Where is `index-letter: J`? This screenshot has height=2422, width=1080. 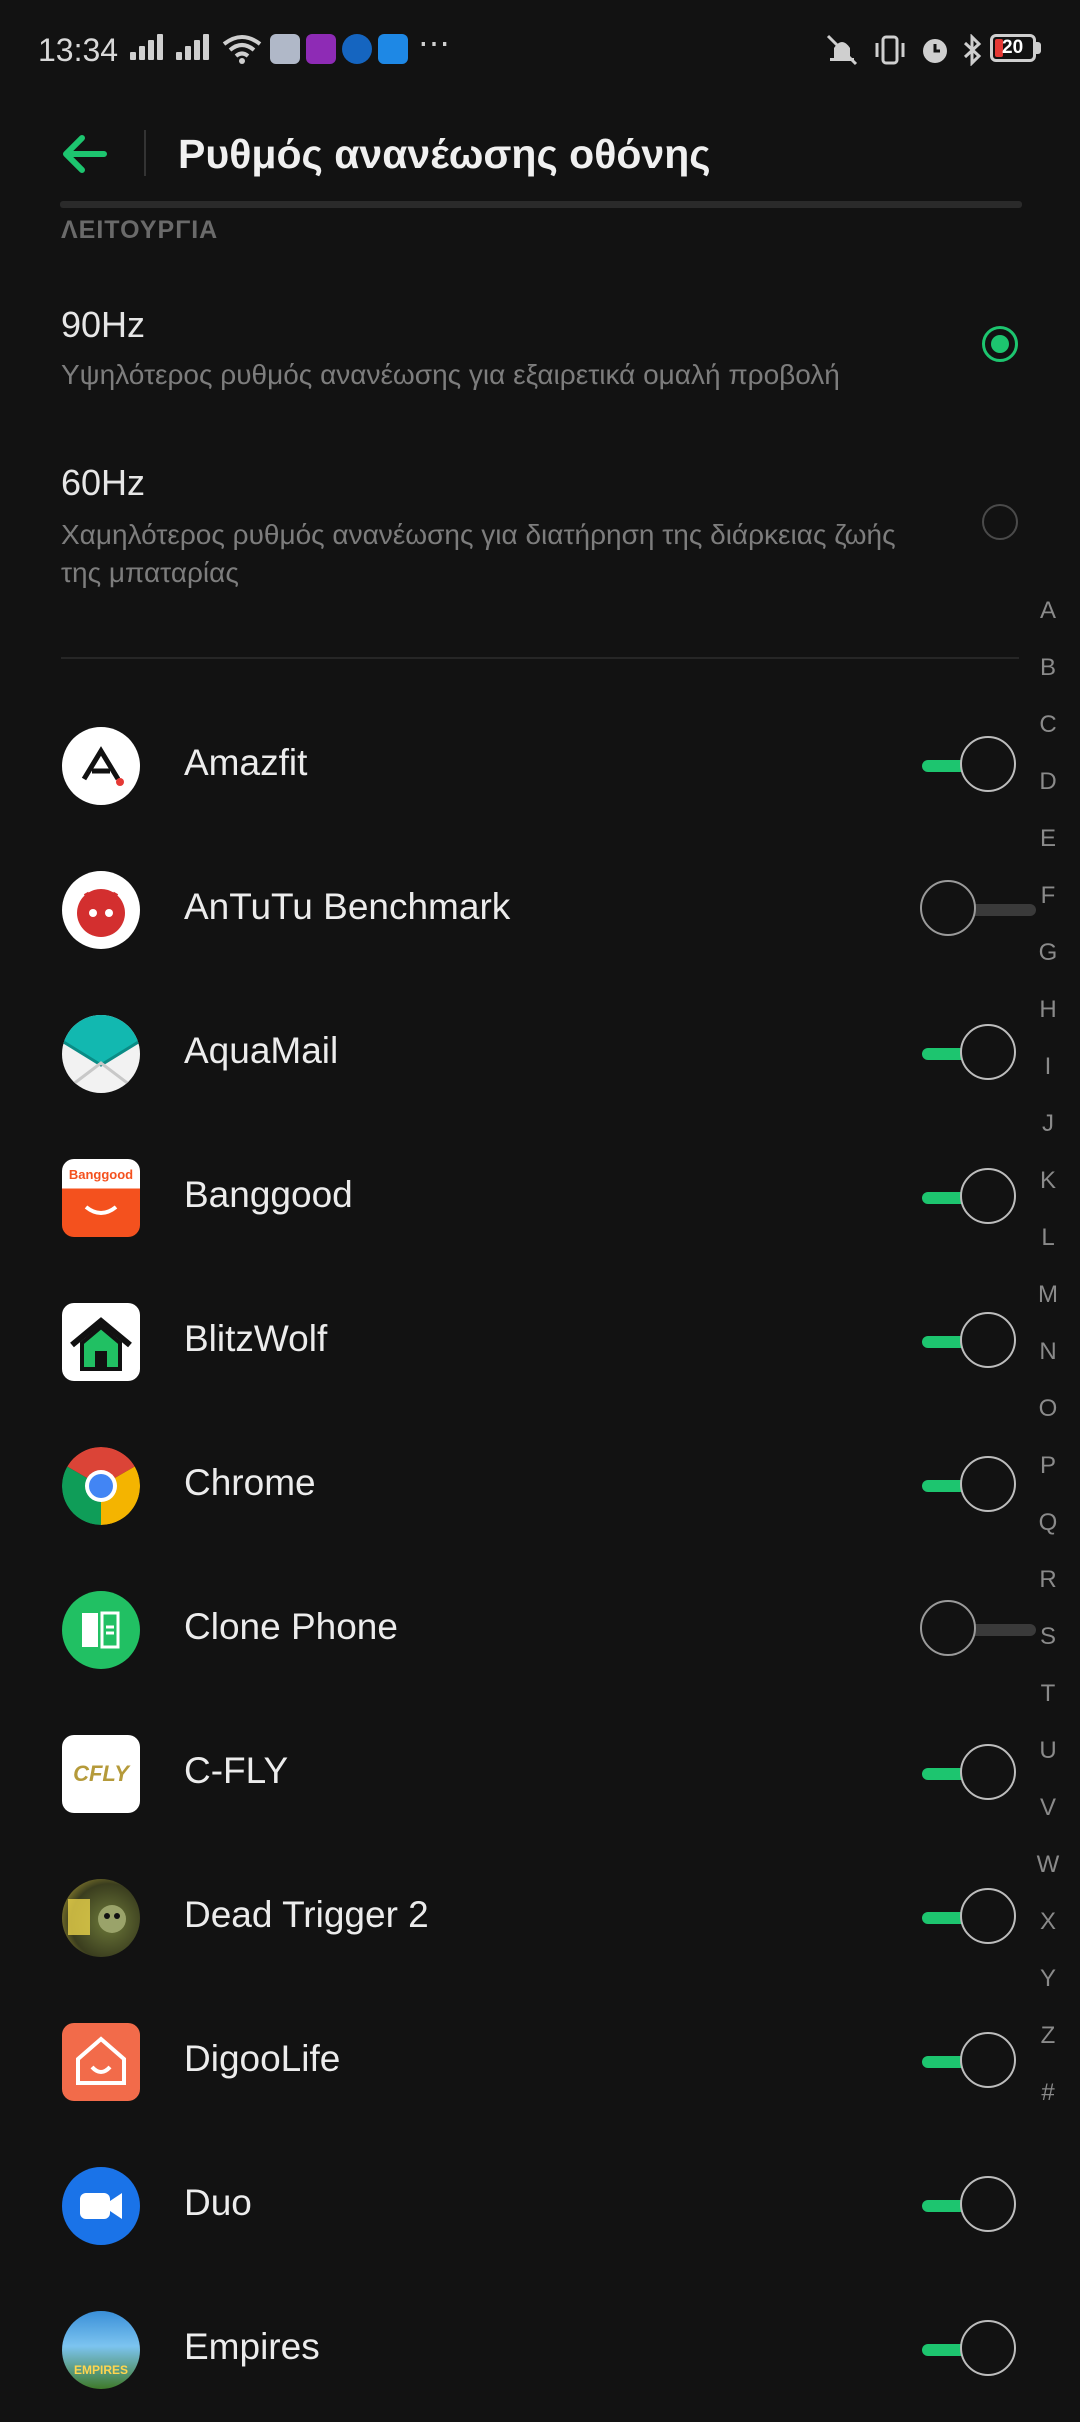
index-letter: J is located at coordinates (1048, 1138).